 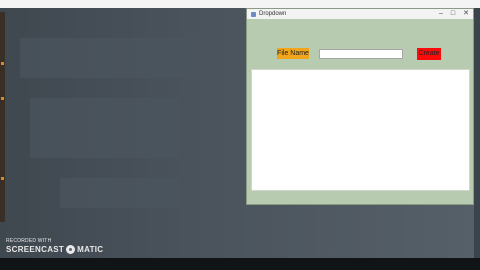 I want to click on bottom-bar, so click(x=240, y=264).